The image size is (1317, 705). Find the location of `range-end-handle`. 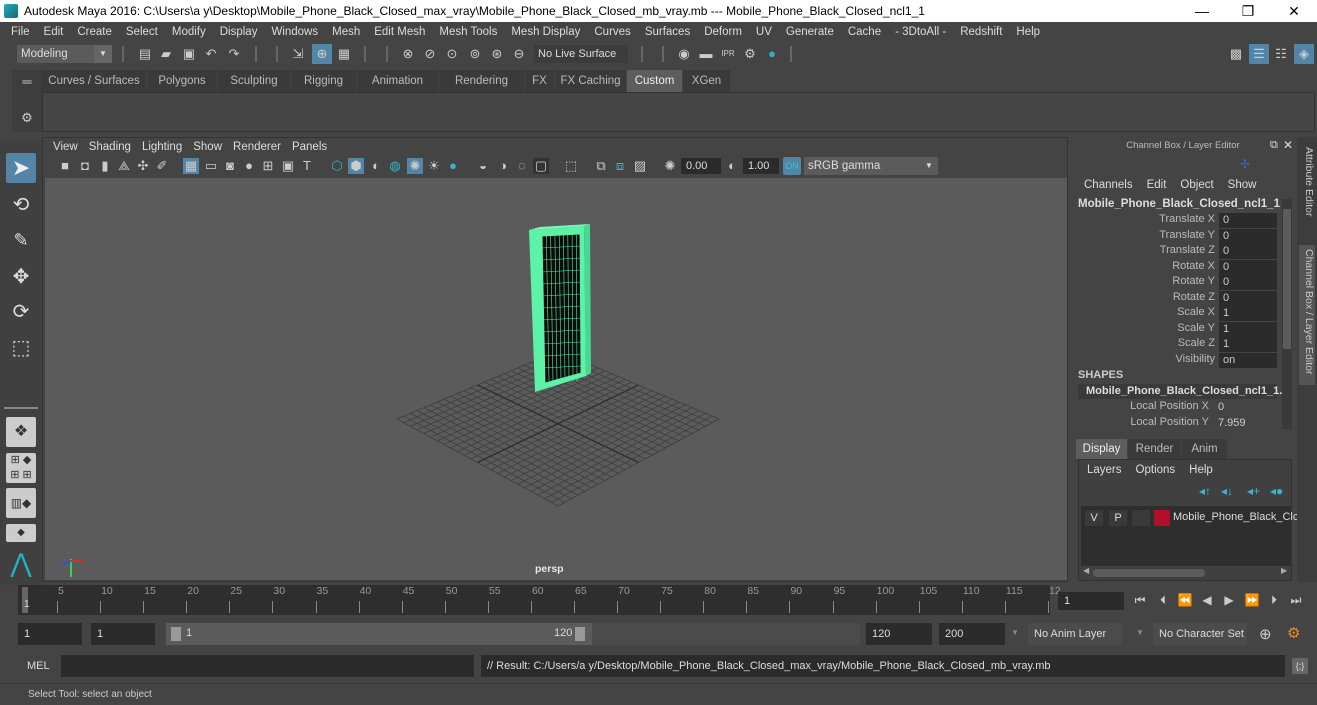

range-end-handle is located at coordinates (580, 634).